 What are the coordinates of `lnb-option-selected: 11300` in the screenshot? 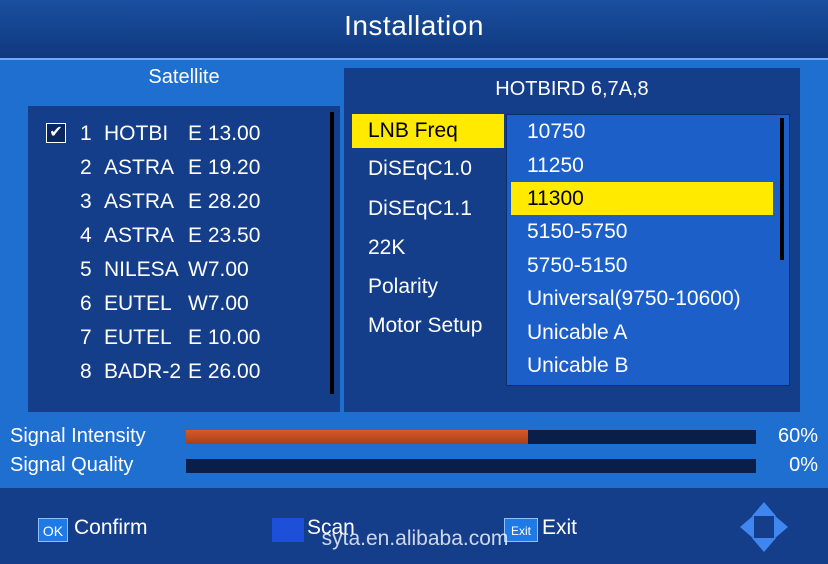 It's located at (642, 198).